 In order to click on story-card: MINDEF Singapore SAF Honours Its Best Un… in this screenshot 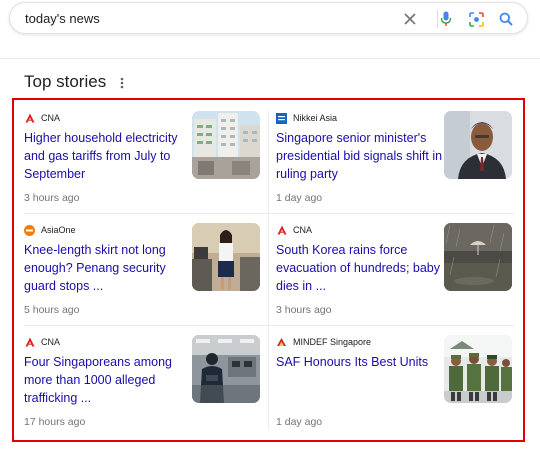, I will do `click(396, 391)`.